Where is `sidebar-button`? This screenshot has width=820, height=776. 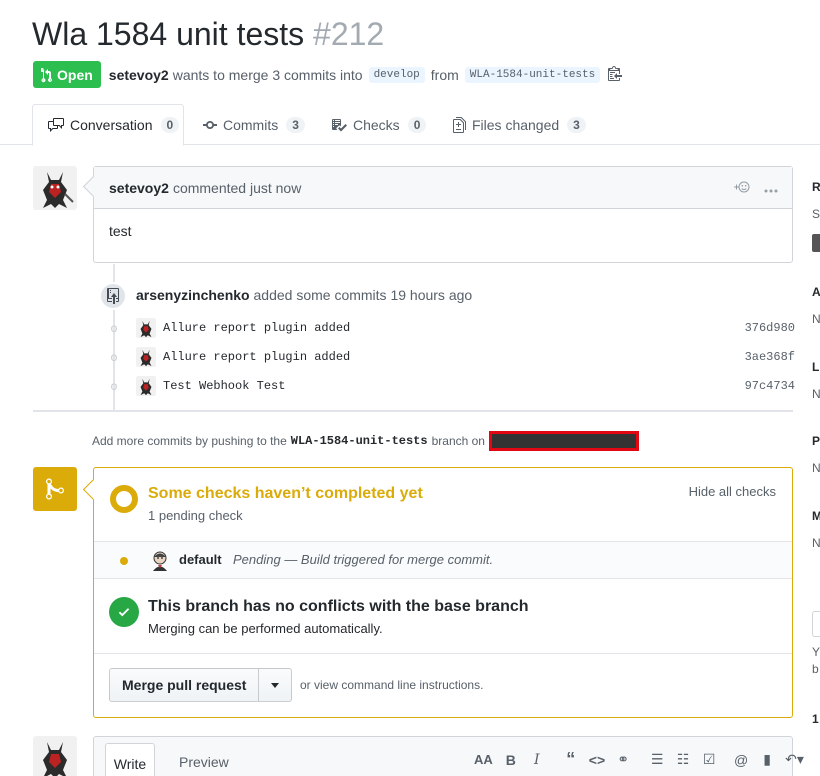
sidebar-button is located at coordinates (816, 624).